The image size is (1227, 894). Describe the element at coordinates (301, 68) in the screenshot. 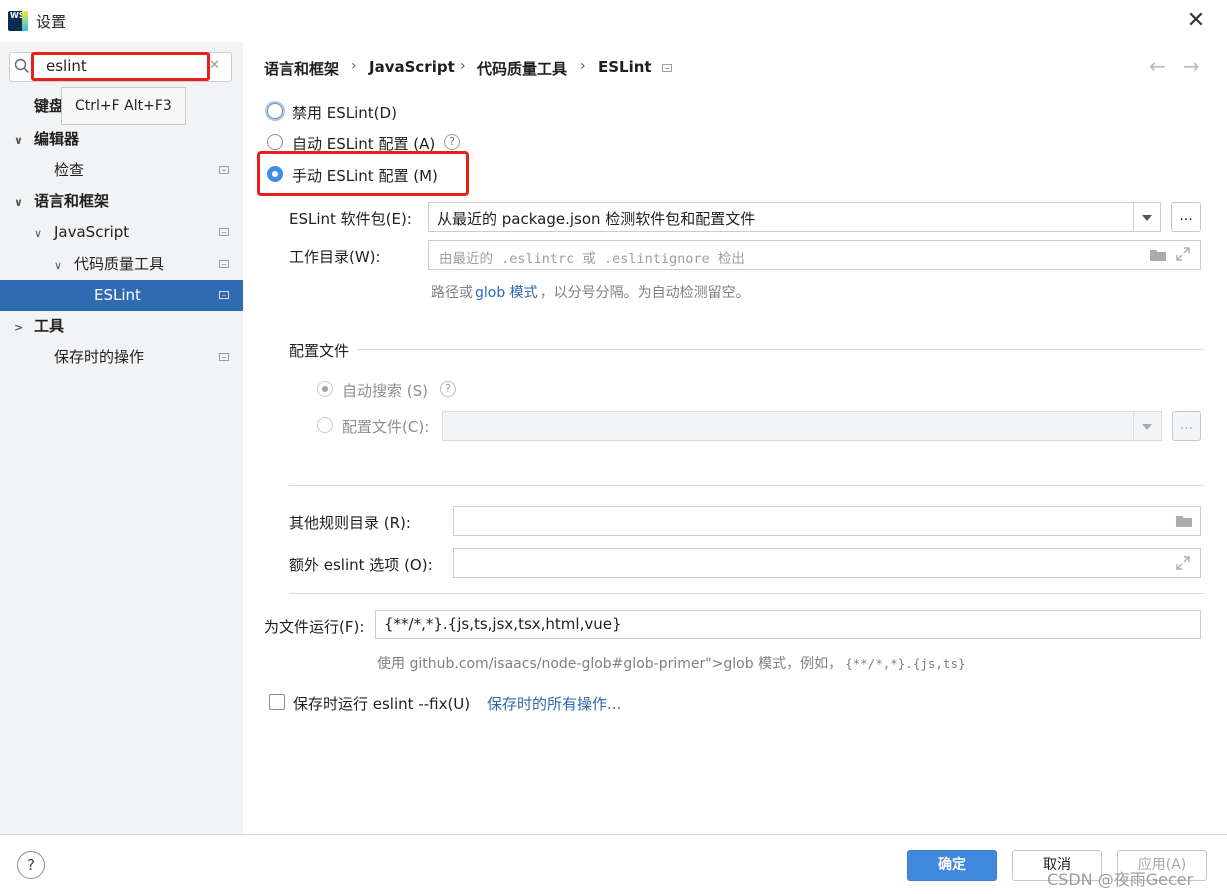

I see `breadcrumb-item-languages: 语言和框架` at that location.